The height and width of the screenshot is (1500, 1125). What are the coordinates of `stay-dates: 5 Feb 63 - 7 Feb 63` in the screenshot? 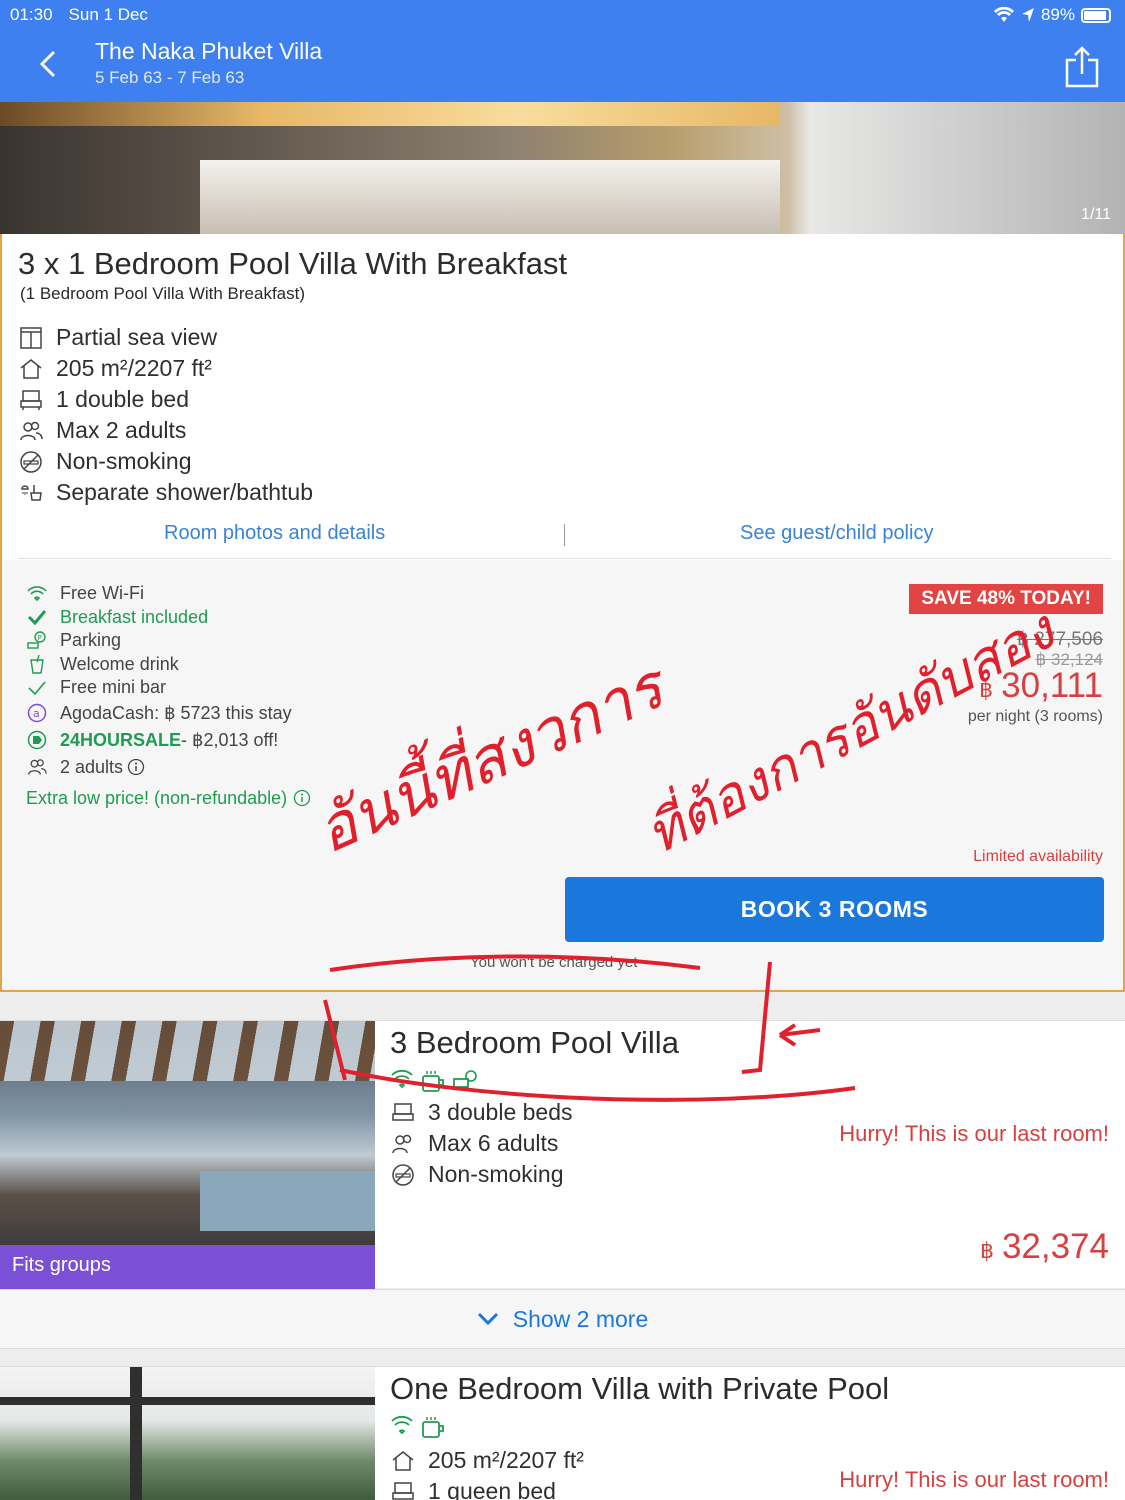 It's located at (170, 77).